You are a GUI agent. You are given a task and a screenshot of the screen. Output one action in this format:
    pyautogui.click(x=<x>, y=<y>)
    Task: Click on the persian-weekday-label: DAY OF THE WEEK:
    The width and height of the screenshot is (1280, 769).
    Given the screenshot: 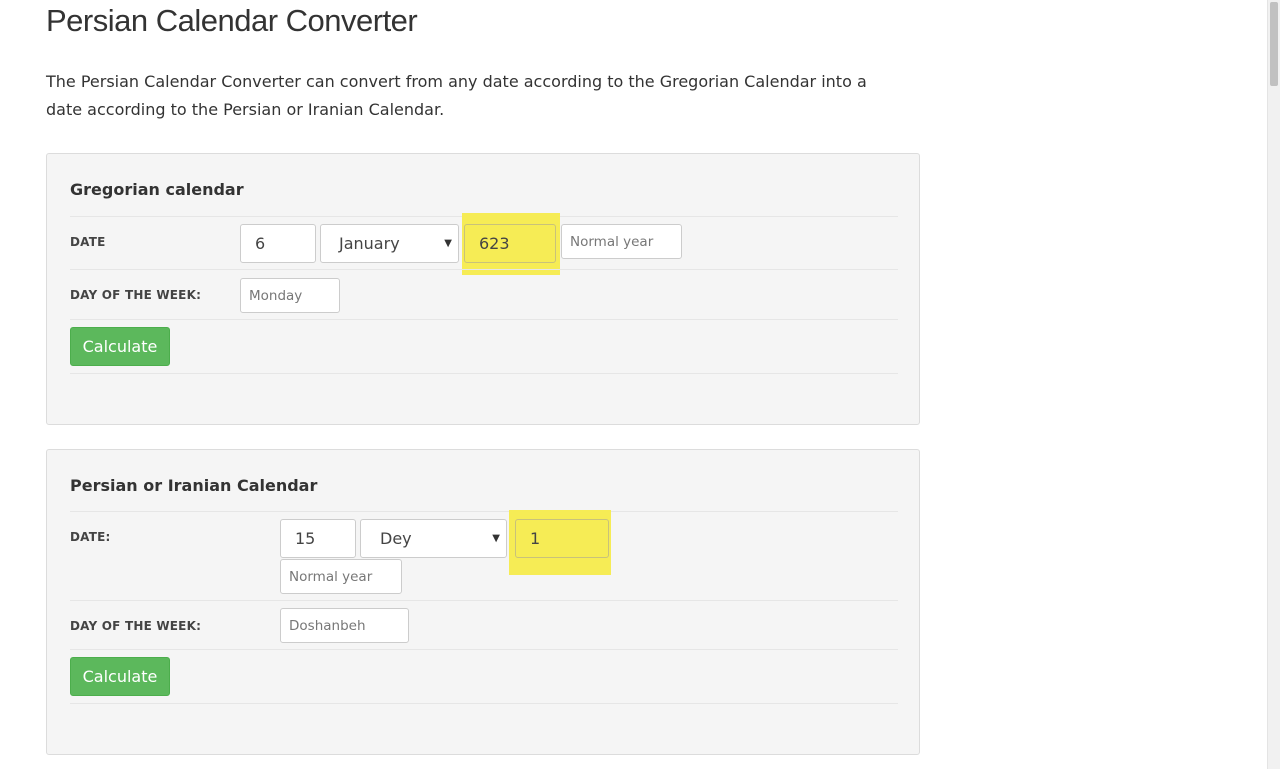 What is the action you would take?
    pyautogui.click(x=136, y=626)
    